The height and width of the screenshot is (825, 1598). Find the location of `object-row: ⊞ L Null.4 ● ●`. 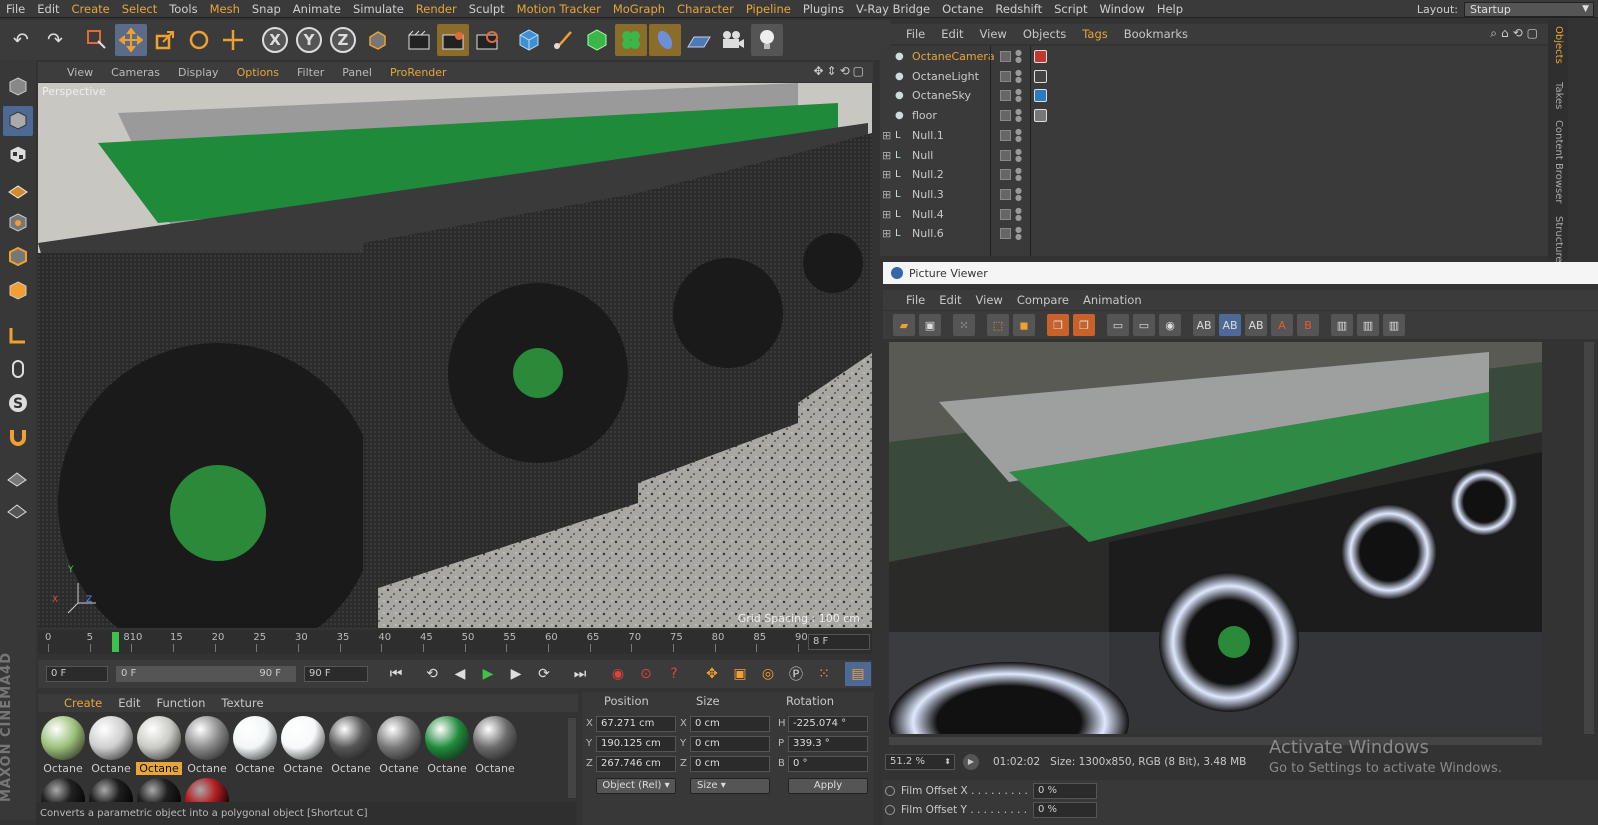

object-row: ⊞ L Null.4 ● ● is located at coordinates (1214, 214).